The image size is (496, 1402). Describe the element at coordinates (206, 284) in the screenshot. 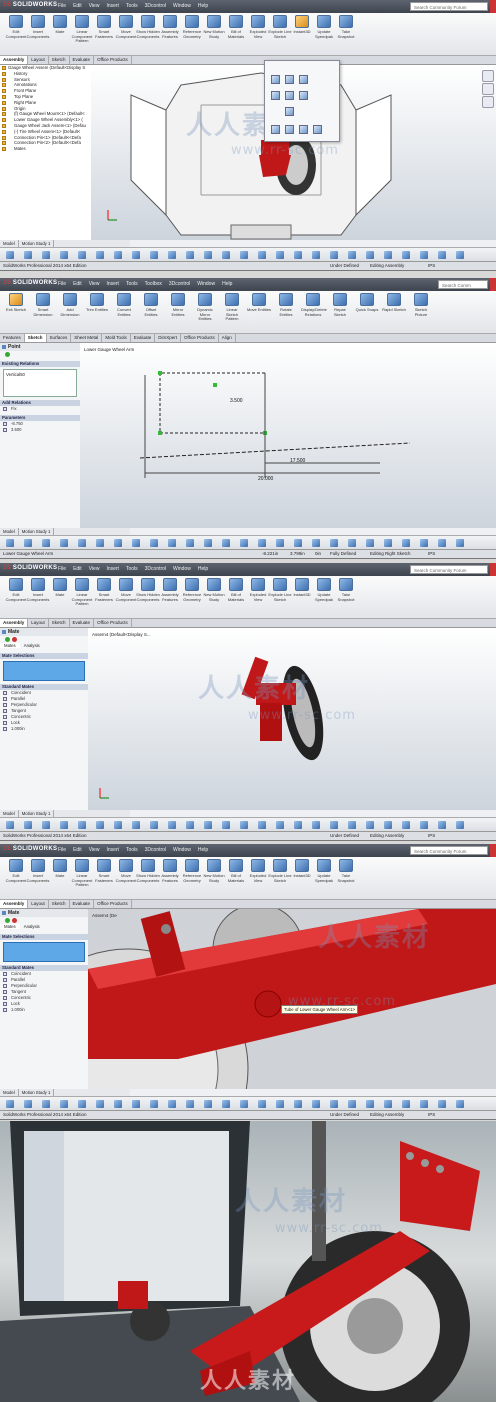

I see `menu-window: Window` at that location.